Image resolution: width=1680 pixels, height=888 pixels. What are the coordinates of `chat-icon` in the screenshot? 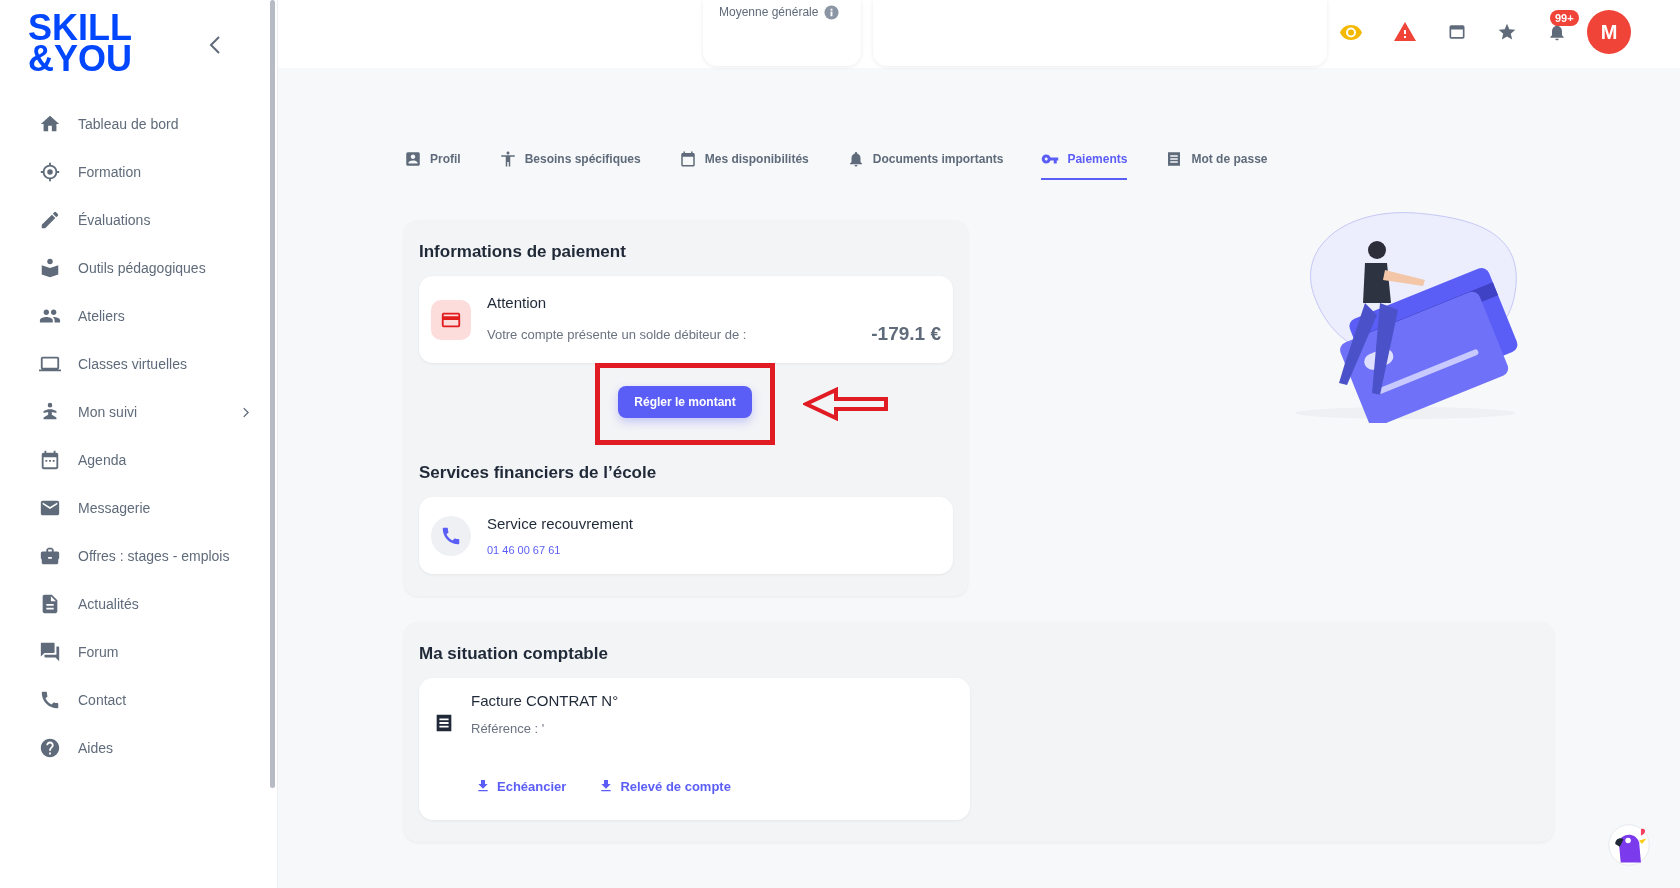 It's located at (50, 652).